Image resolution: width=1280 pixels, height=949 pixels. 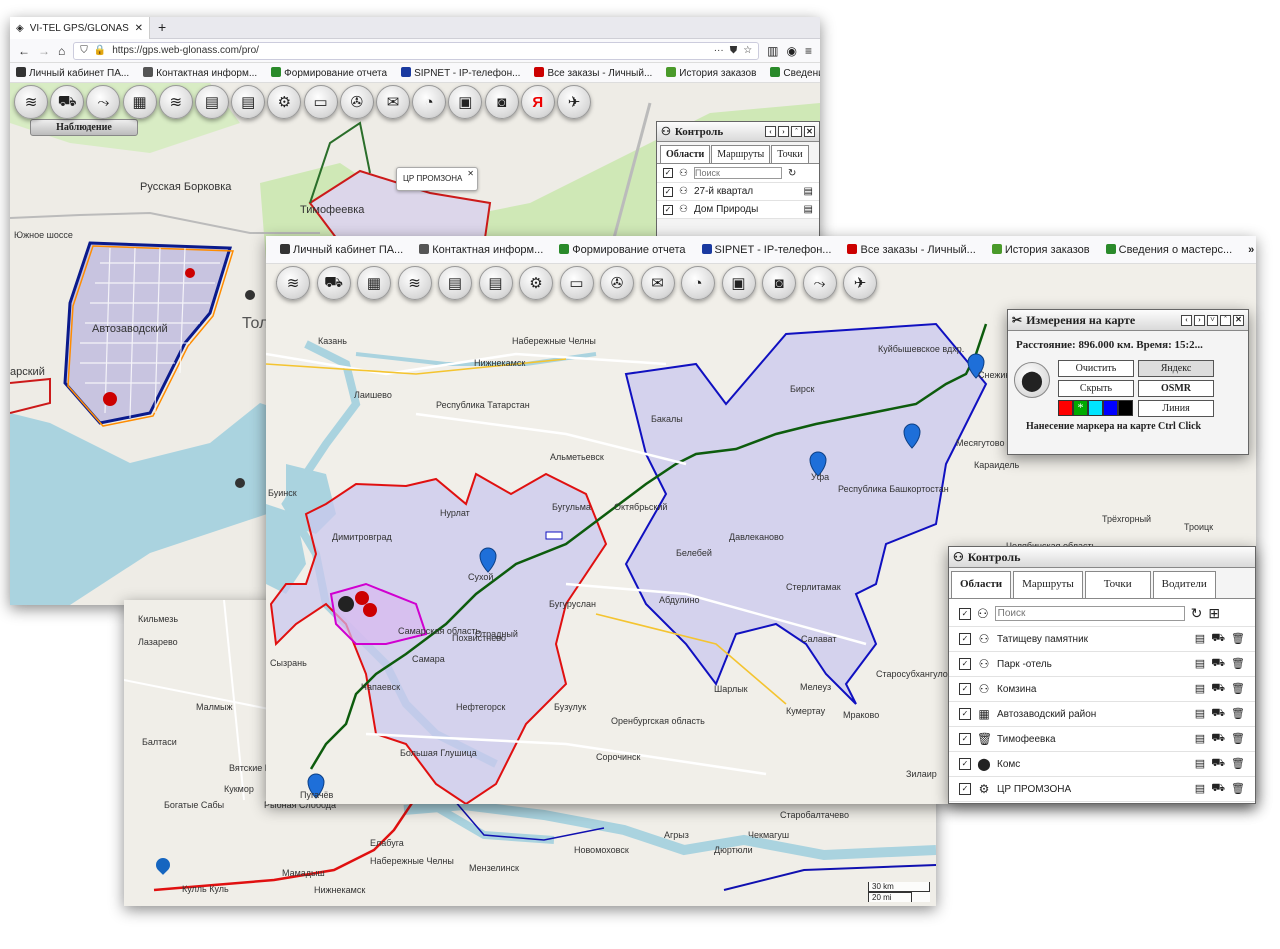 I want to click on forward-icon: →, so click(x=44, y=51).